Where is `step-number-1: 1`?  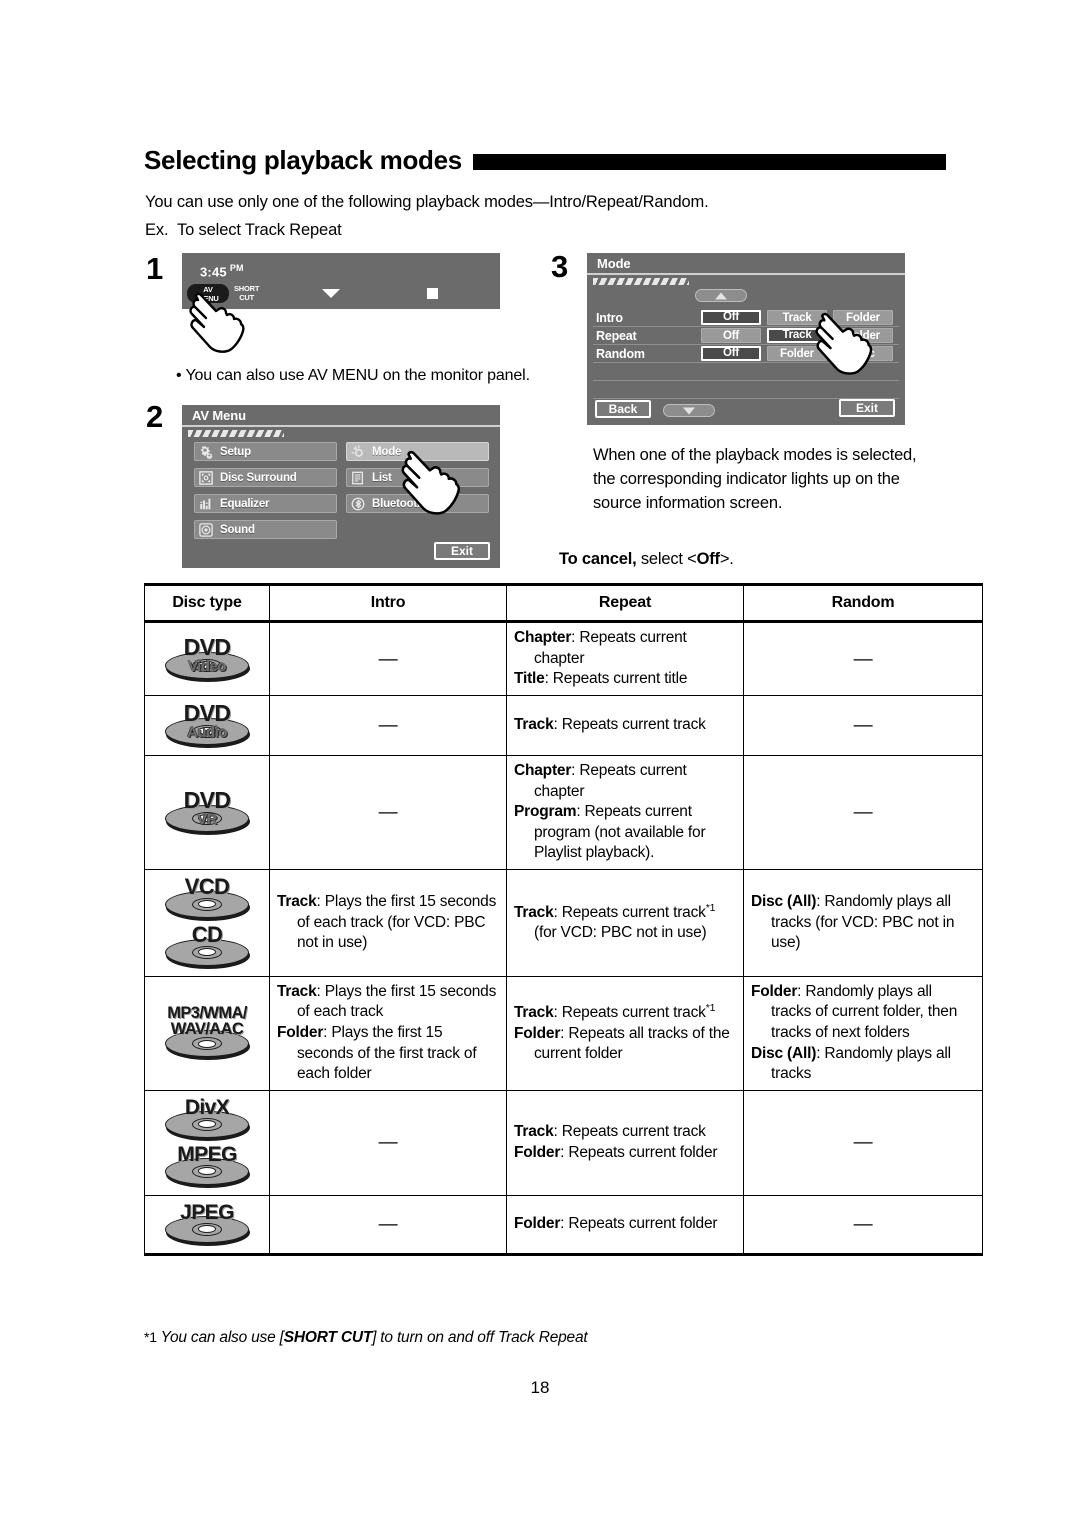
step-number-1: 1 is located at coordinates (155, 268).